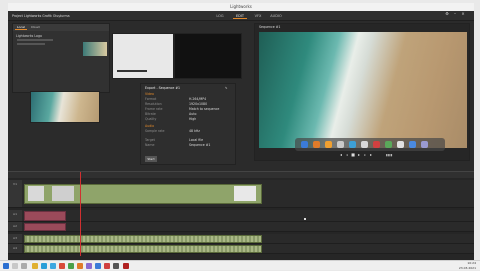 This screenshot has width=480, height=271. What do you see at coordinates (15, 266) in the screenshot?
I see `search-icon` at bounding box center [15, 266].